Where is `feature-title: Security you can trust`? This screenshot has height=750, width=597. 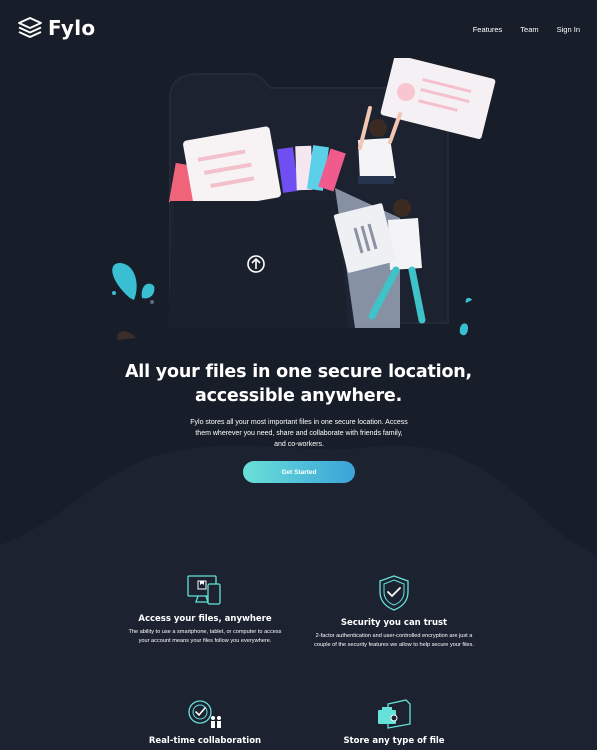 feature-title: Security you can trust is located at coordinates (394, 623).